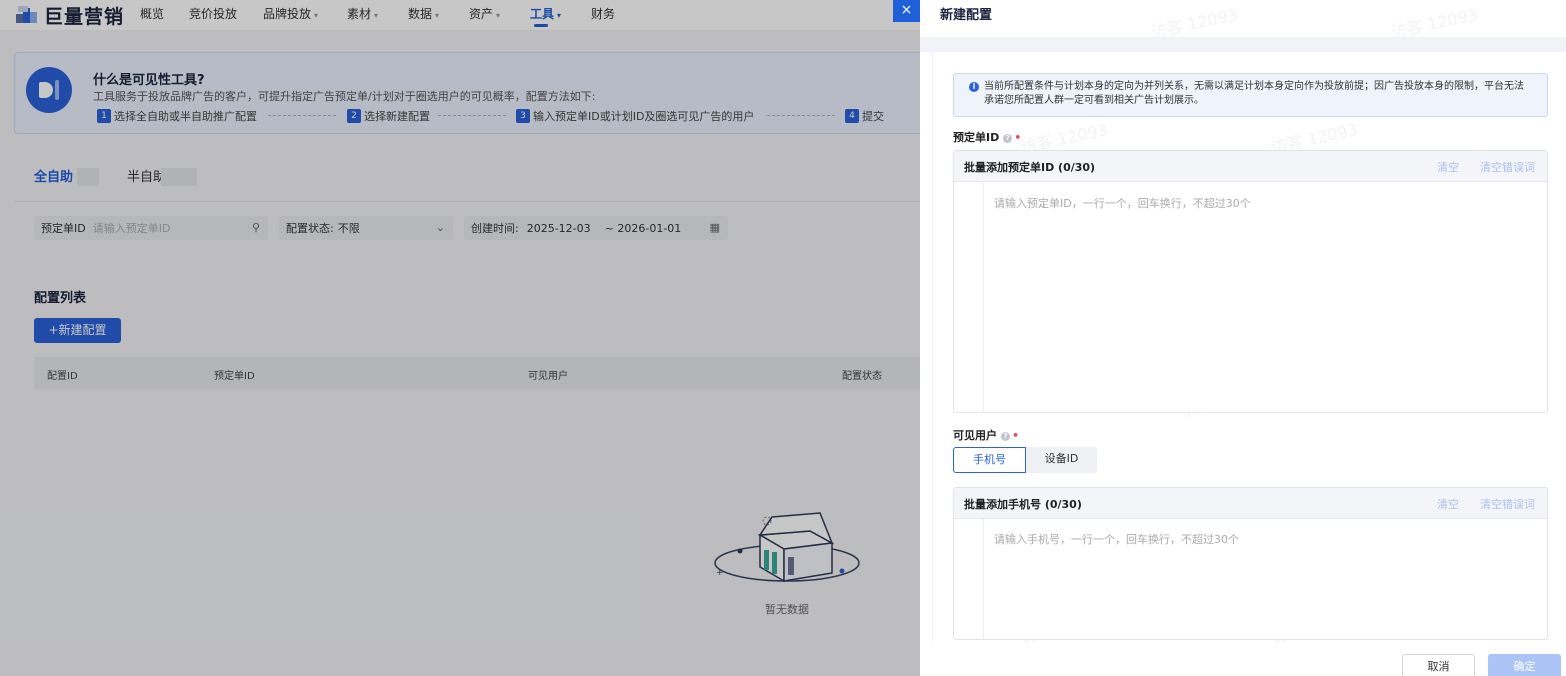 The width and height of the screenshot is (1566, 676). What do you see at coordinates (1122, 203) in the screenshot?
I see `order-id-textarea: 请输入预定单ID，一行一个，回车换行，不超过30个` at bounding box center [1122, 203].